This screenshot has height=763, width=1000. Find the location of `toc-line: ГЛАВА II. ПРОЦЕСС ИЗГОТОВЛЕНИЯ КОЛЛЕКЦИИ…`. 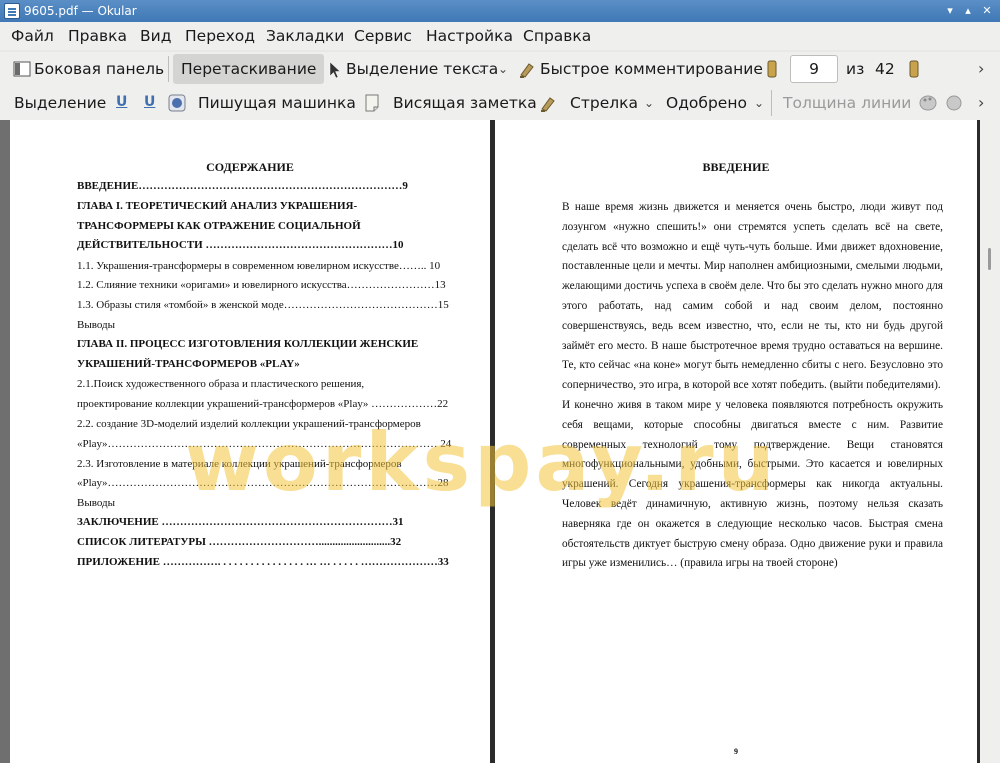

toc-line: ГЛАВА II. ПРОЦЕСС ИЗГОТОВЛЕНИЯ КОЛЛЕКЦИИ… is located at coordinates (248, 344).